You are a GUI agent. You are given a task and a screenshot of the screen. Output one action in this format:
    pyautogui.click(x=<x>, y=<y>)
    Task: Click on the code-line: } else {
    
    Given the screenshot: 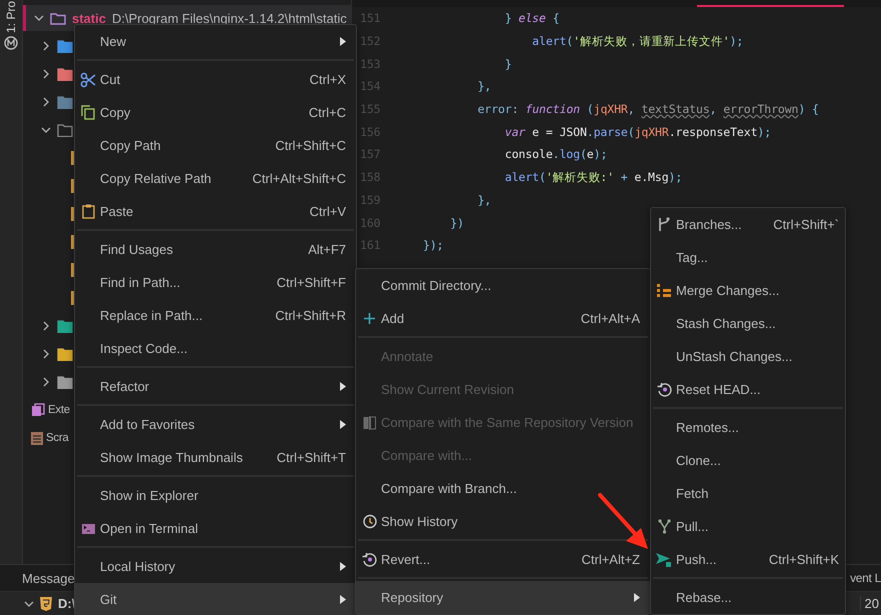 What is the action you would take?
    pyautogui.click(x=532, y=18)
    